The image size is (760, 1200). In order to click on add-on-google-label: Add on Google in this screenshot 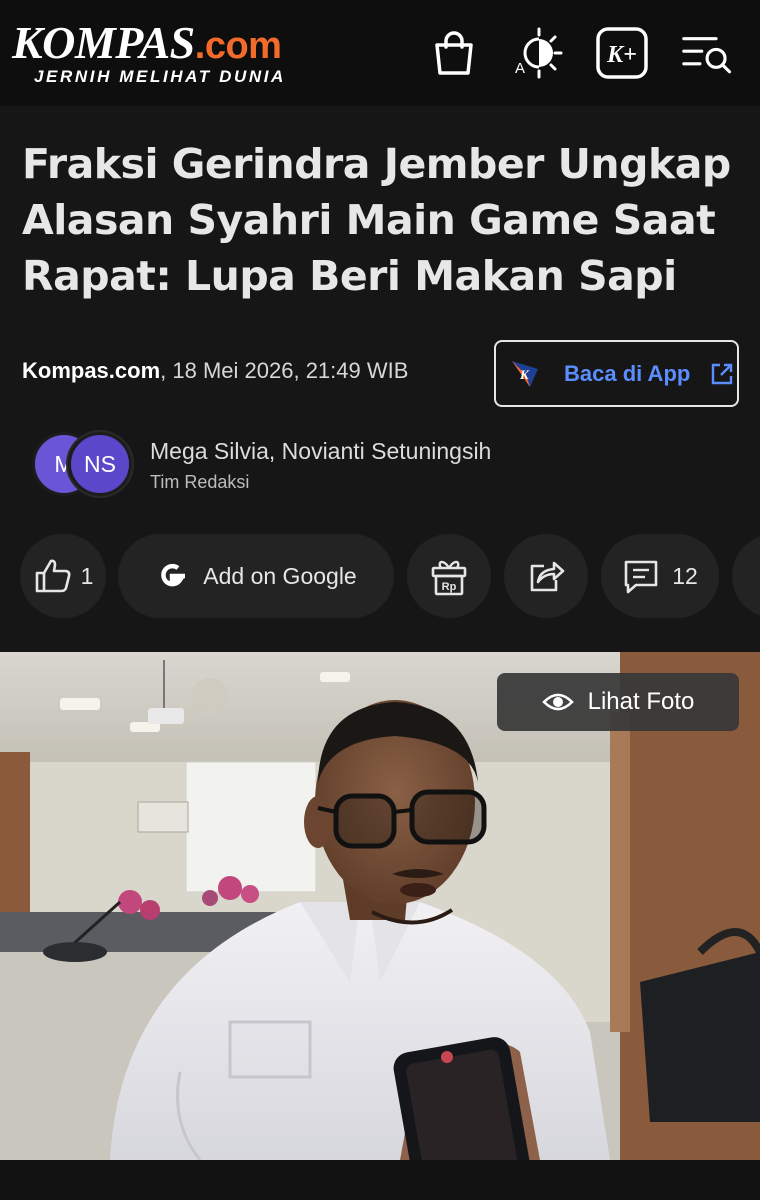, I will do `click(280, 575)`.